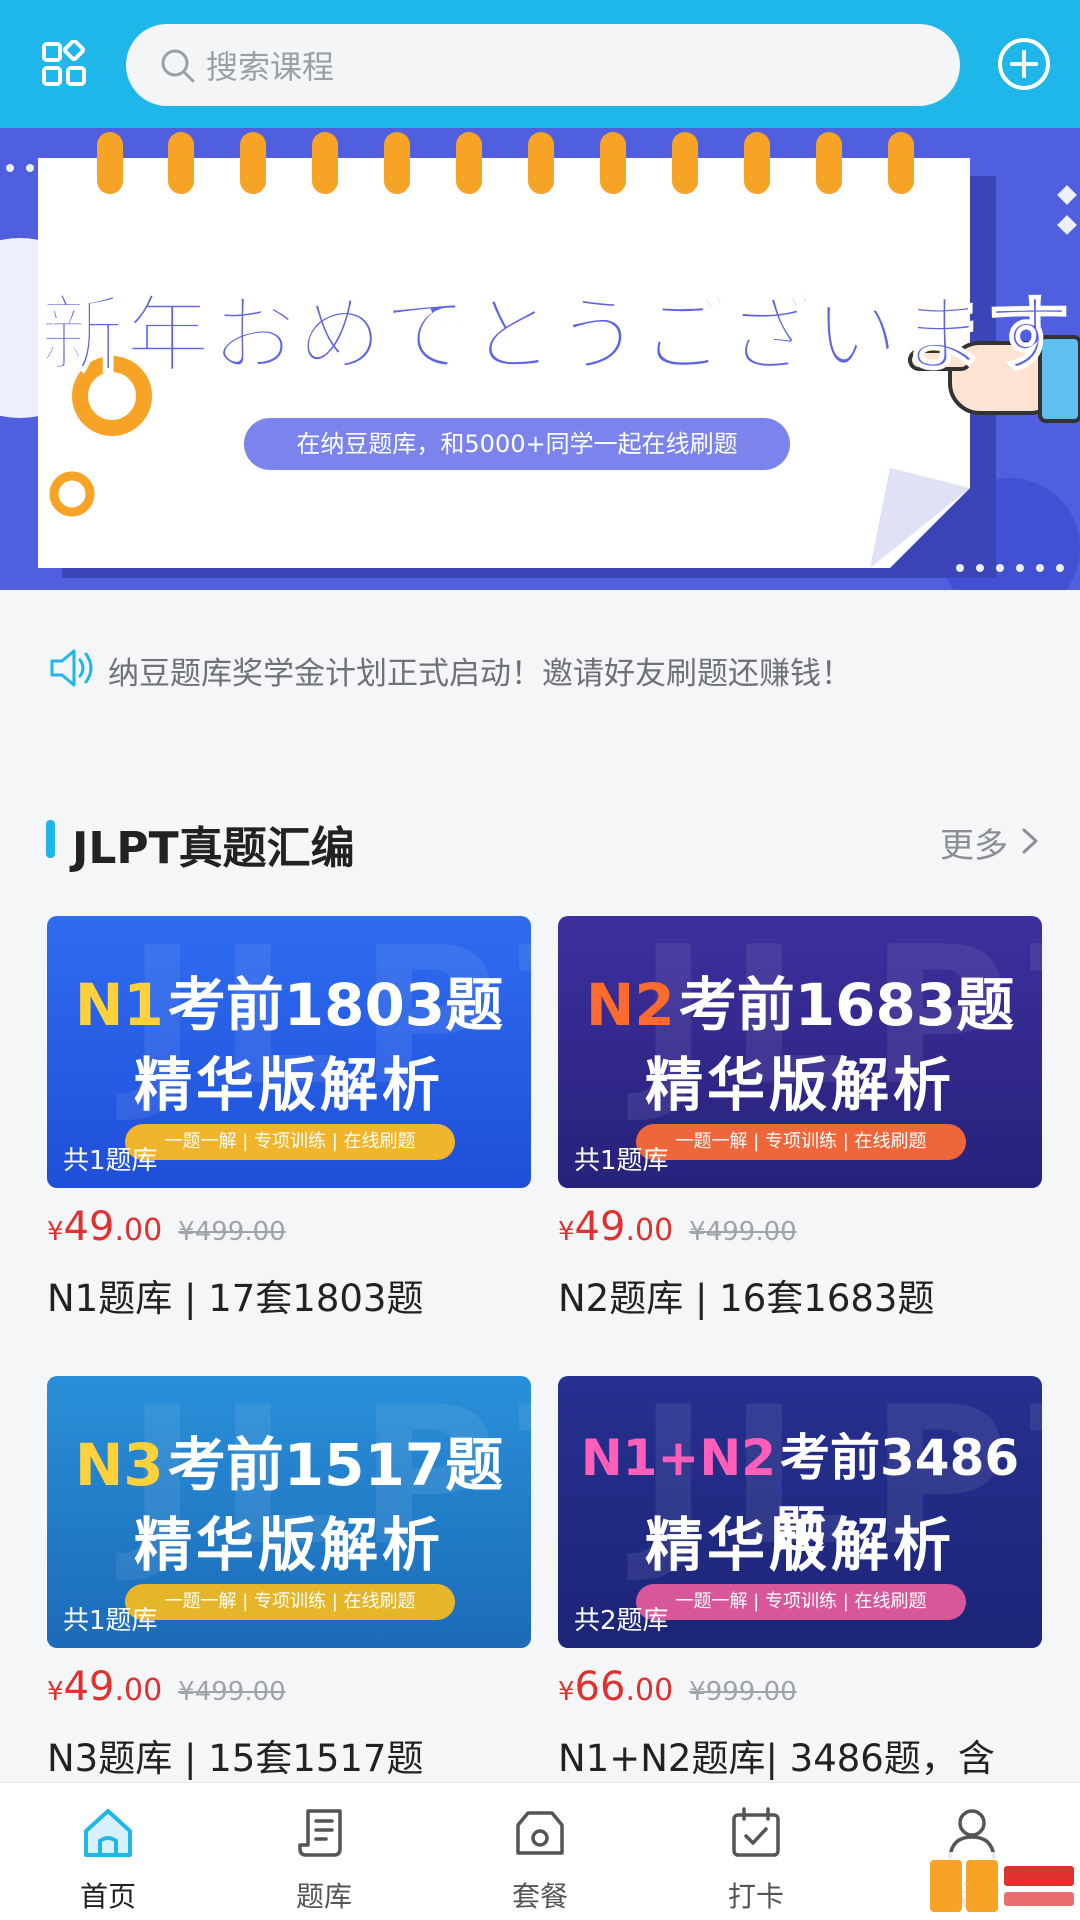 This screenshot has width=1080, height=1920. What do you see at coordinates (107, 1896) in the screenshot?
I see `tab-label: 首页` at bounding box center [107, 1896].